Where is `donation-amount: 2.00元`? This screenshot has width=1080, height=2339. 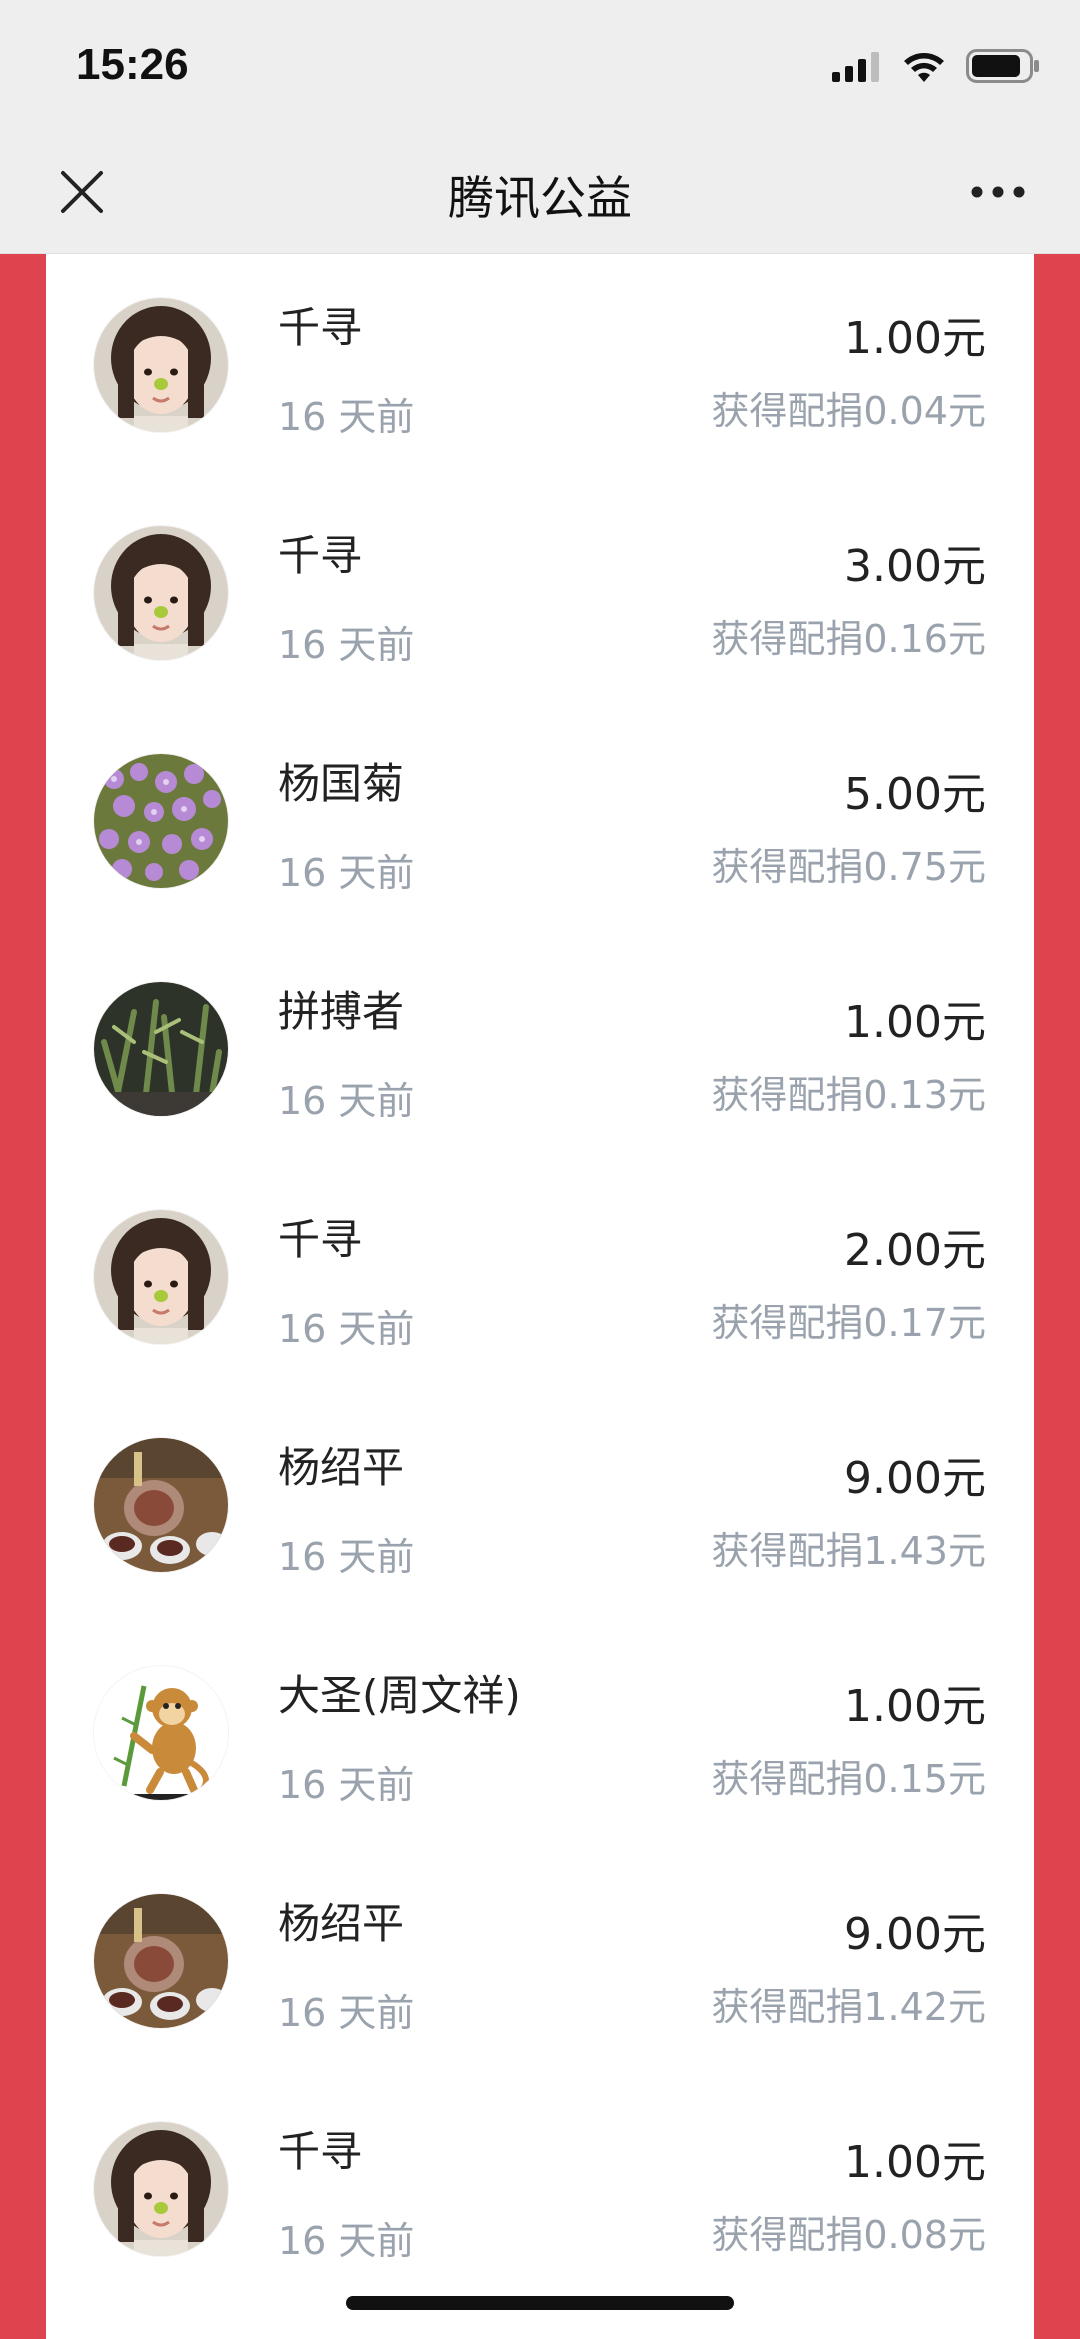 donation-amount: 2.00元 is located at coordinates (915, 1250).